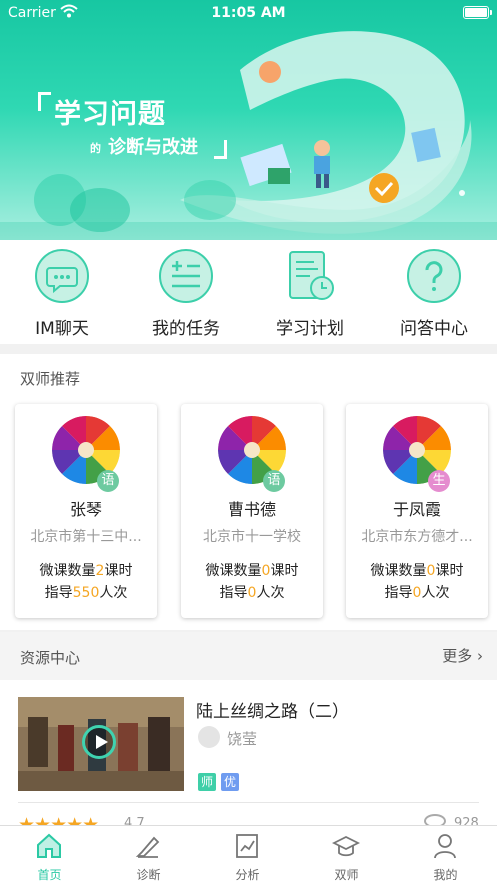  Describe the element at coordinates (86, 571) in the screenshot. I see `lesson-count: 微课数量2课时` at that location.